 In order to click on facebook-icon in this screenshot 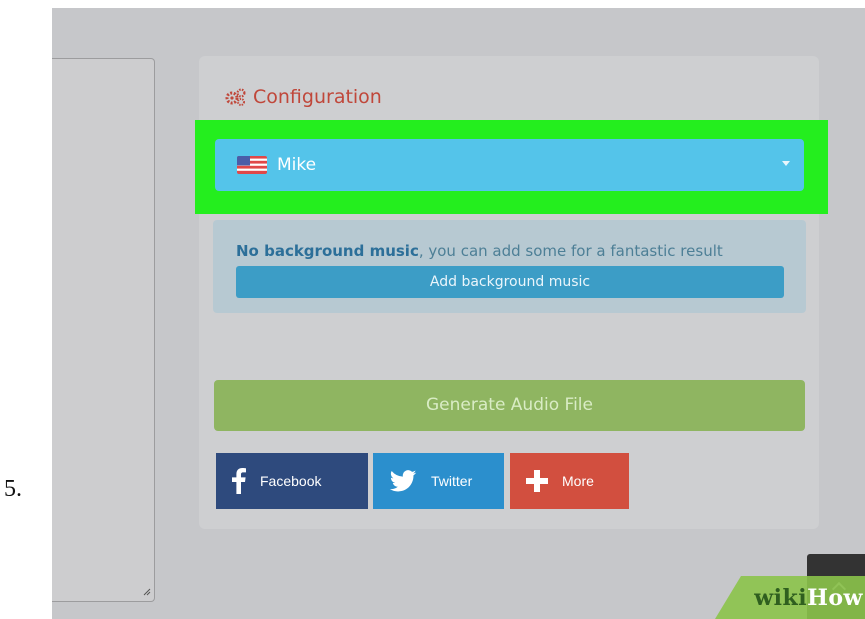, I will do `click(239, 481)`.